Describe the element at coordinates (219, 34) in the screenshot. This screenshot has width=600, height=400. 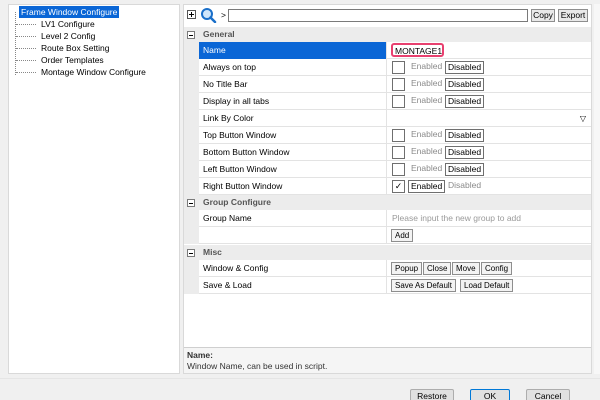
I see `section-general-label: General` at that location.